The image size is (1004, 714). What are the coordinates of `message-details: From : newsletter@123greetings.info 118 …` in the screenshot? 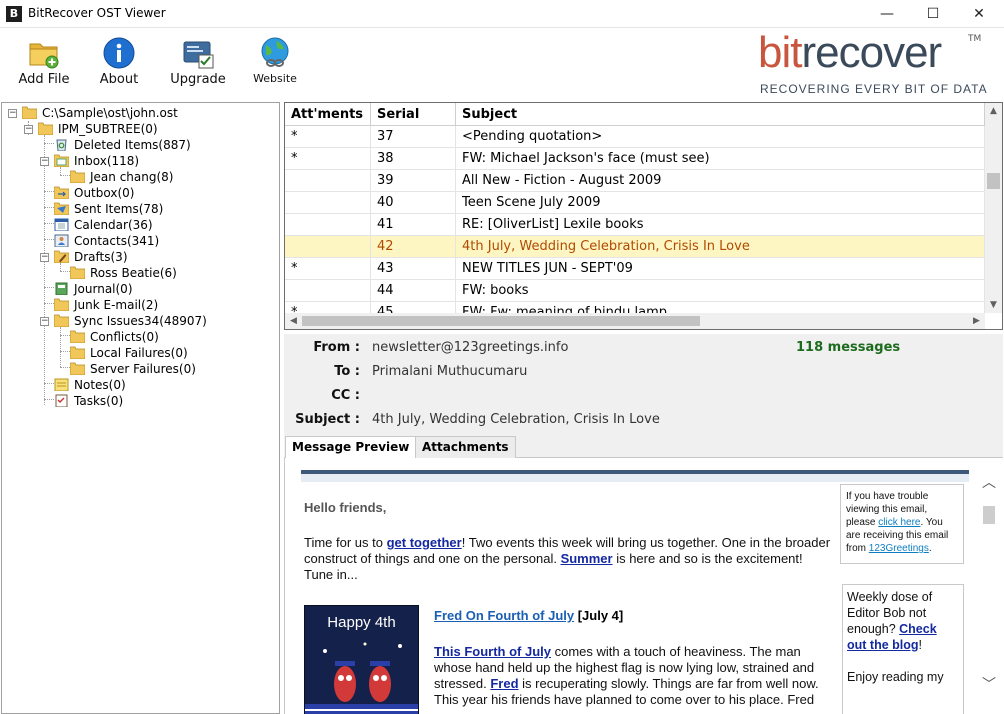 It's located at (643, 384).